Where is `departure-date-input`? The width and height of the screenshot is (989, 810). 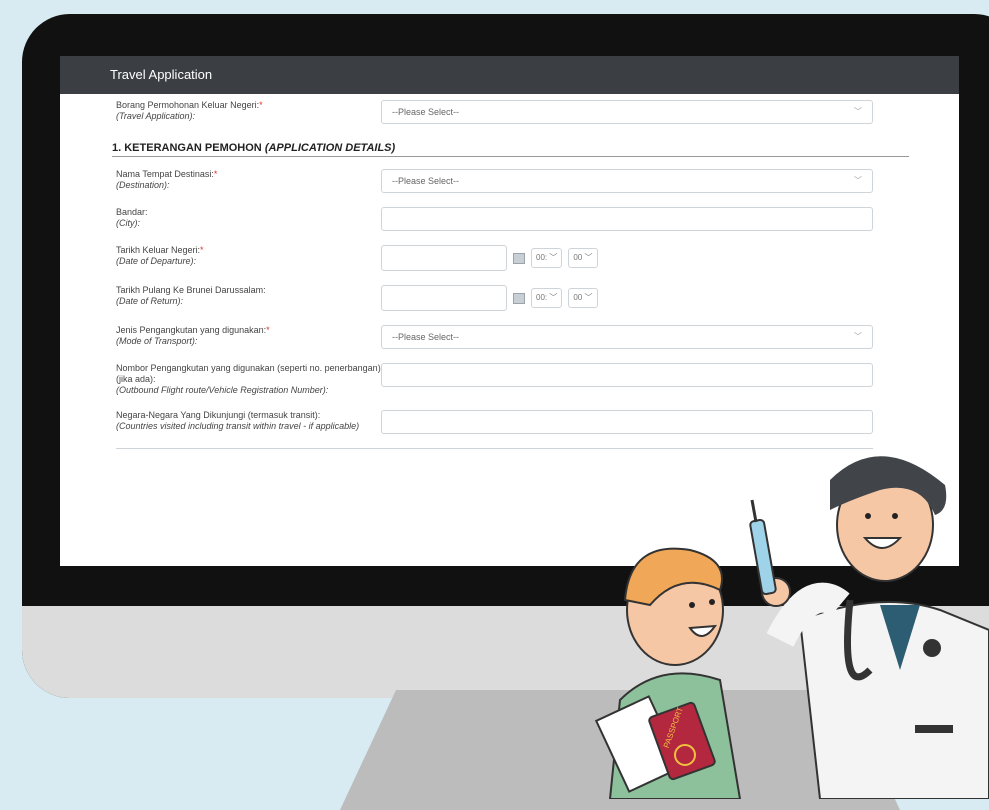
departure-date-input is located at coordinates (444, 258).